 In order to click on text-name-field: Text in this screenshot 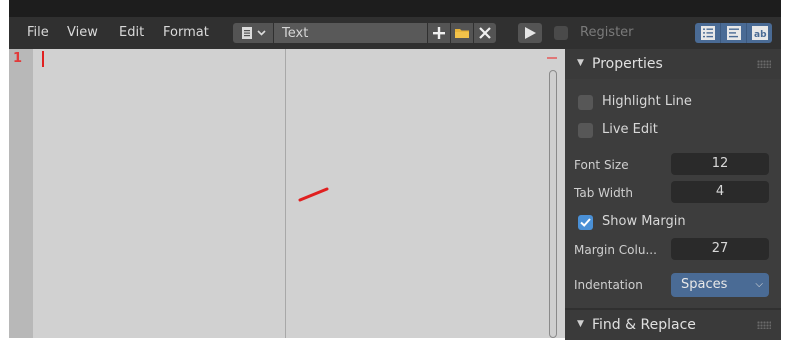, I will do `click(350, 33)`.